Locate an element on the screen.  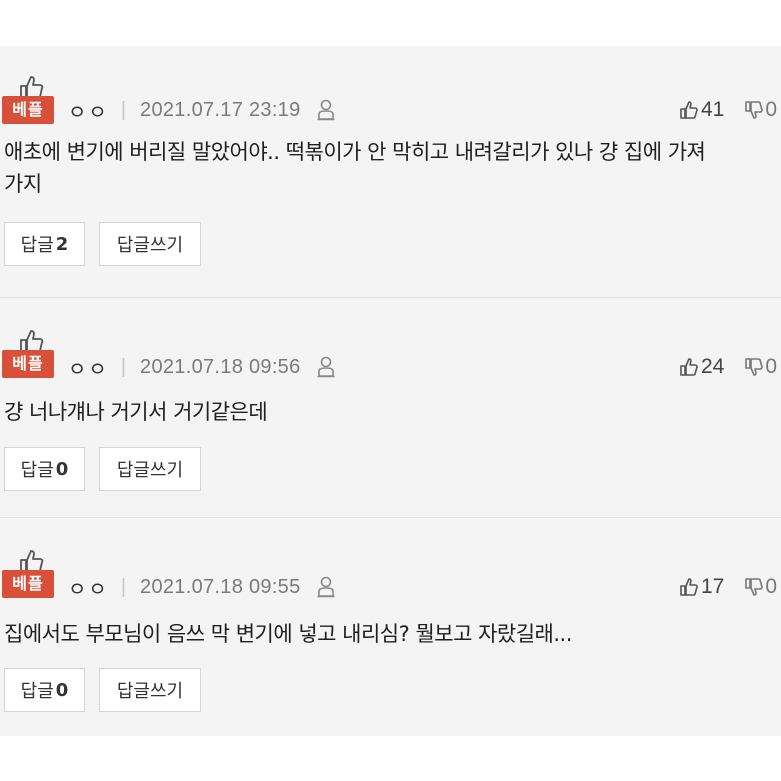
like-button: 17 is located at coordinates (701, 587).